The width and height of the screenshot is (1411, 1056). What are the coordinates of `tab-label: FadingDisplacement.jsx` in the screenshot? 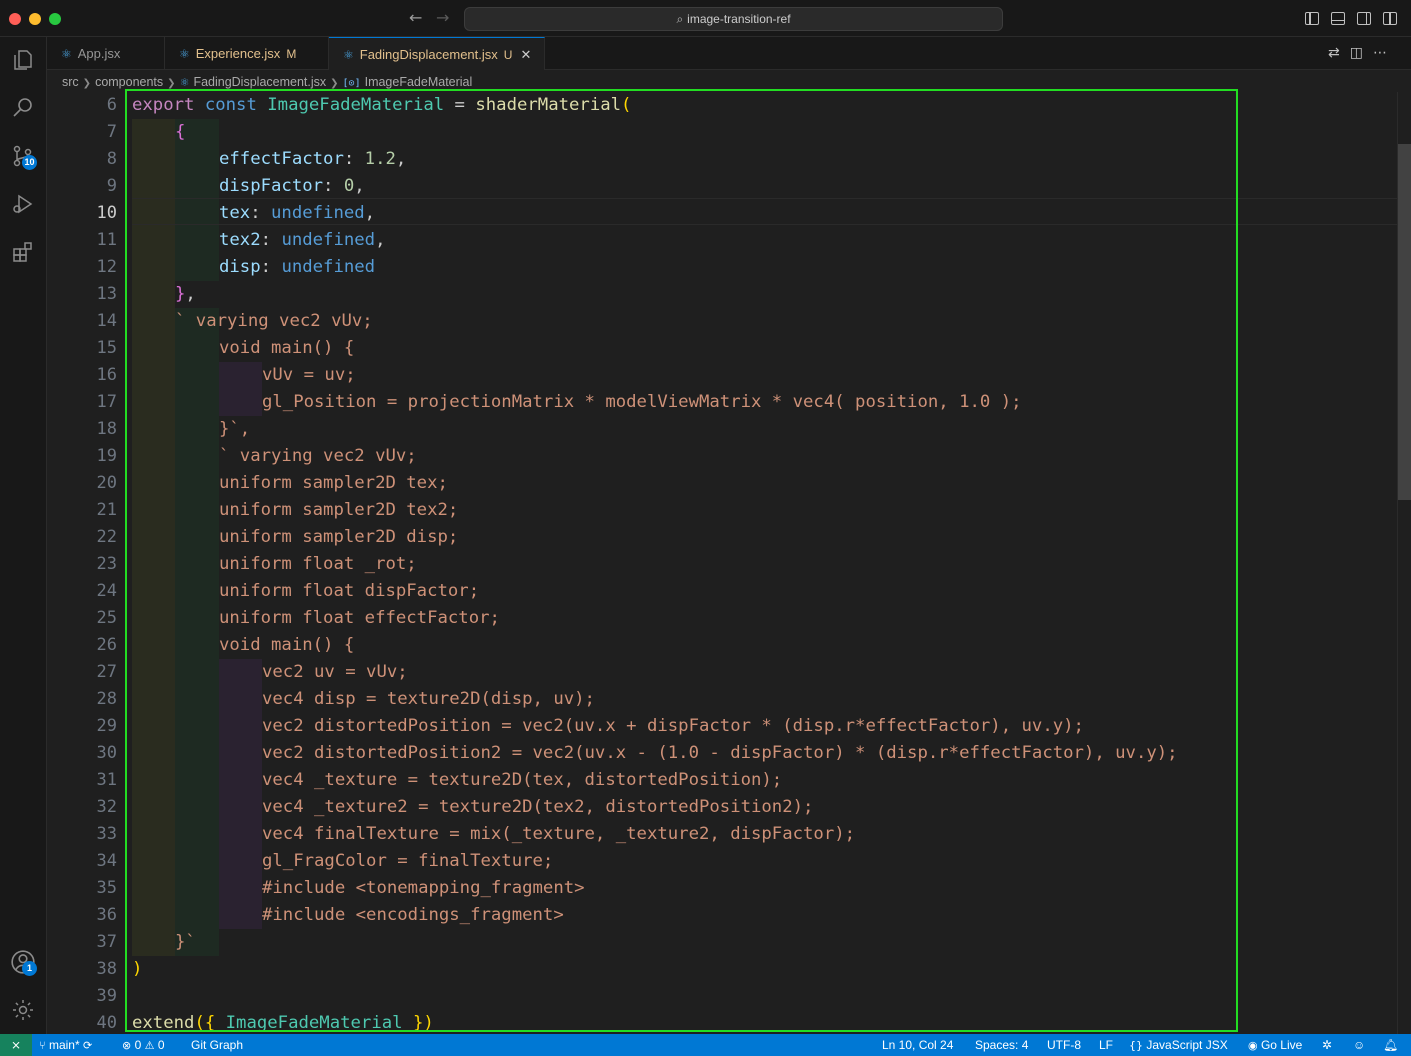 It's located at (428, 54).